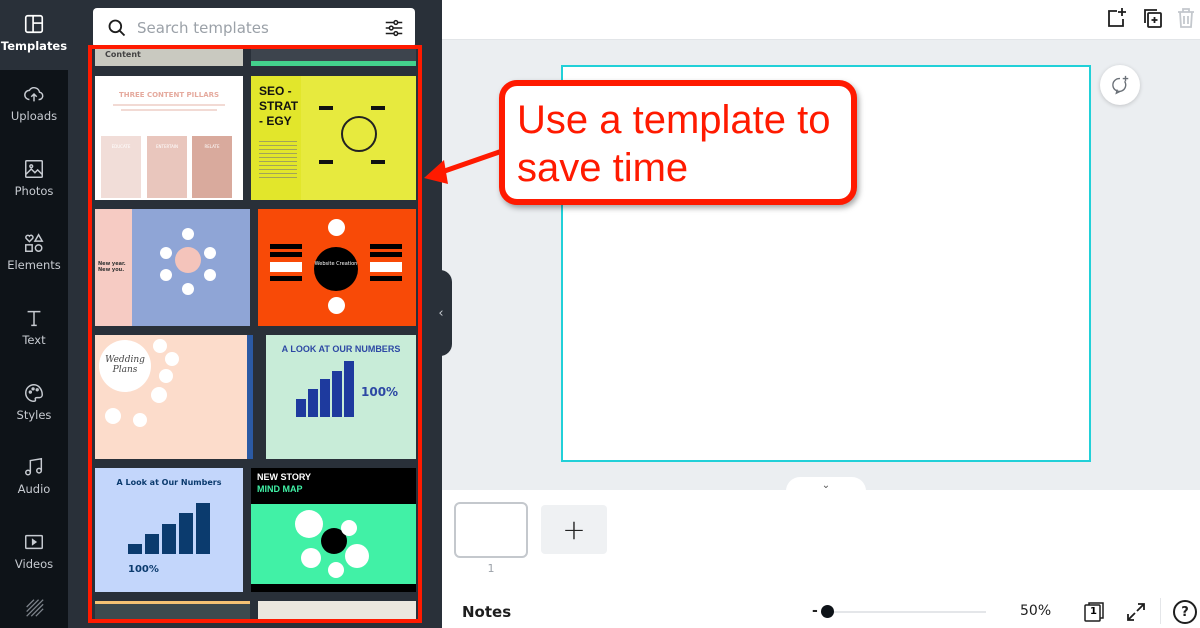  What do you see at coordinates (674, 144) in the screenshot?
I see `callout-text: Use a template to save time` at bounding box center [674, 144].